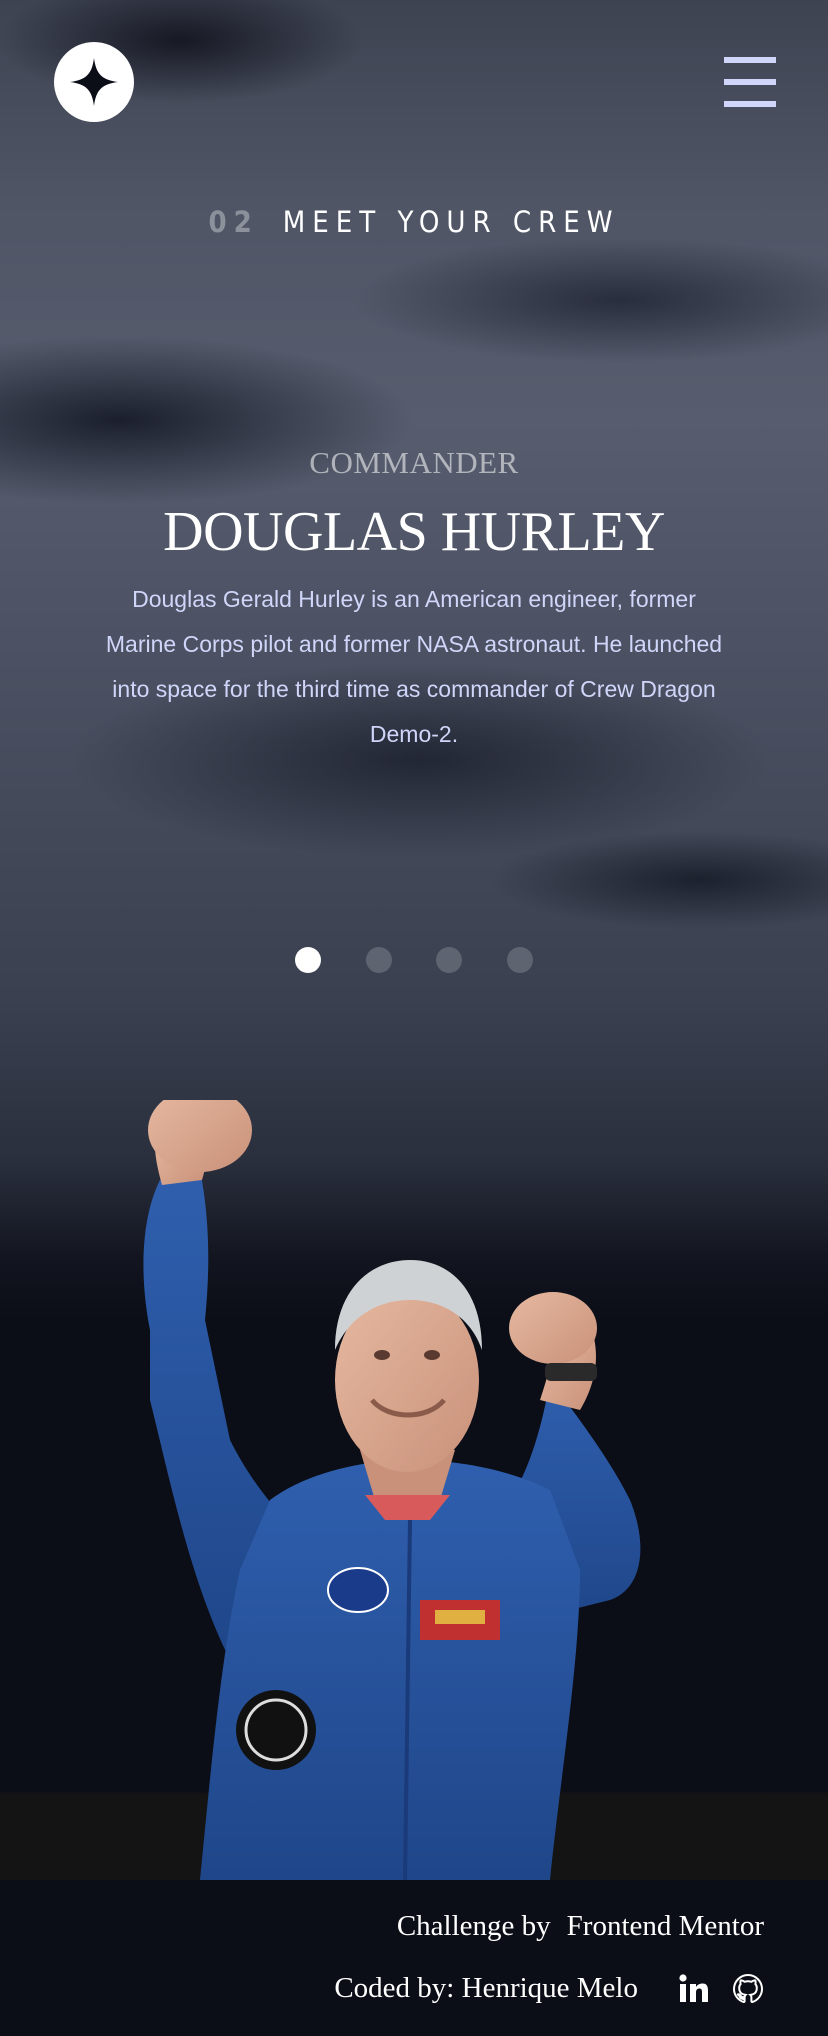 Image resolution: width=828 pixels, height=2036 pixels. What do you see at coordinates (694, 1989) in the screenshot?
I see `linkedin-icon` at bounding box center [694, 1989].